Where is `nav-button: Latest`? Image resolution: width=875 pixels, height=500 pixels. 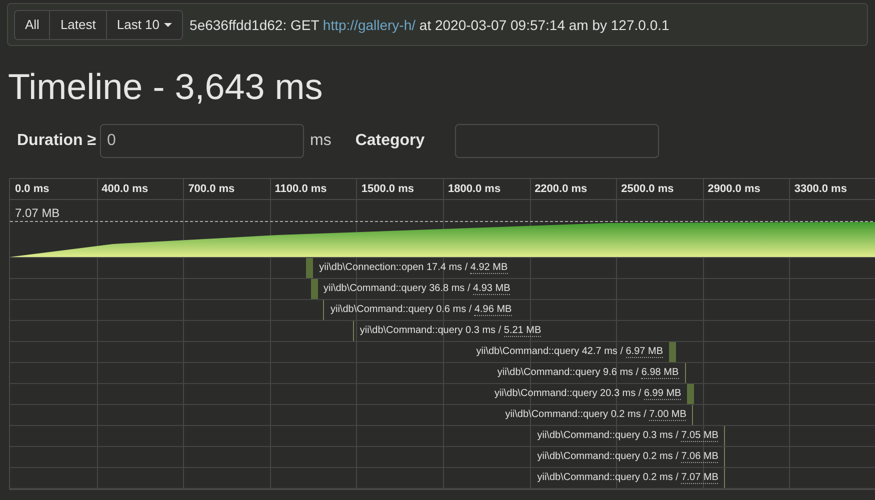 nav-button: Latest is located at coordinates (78, 25).